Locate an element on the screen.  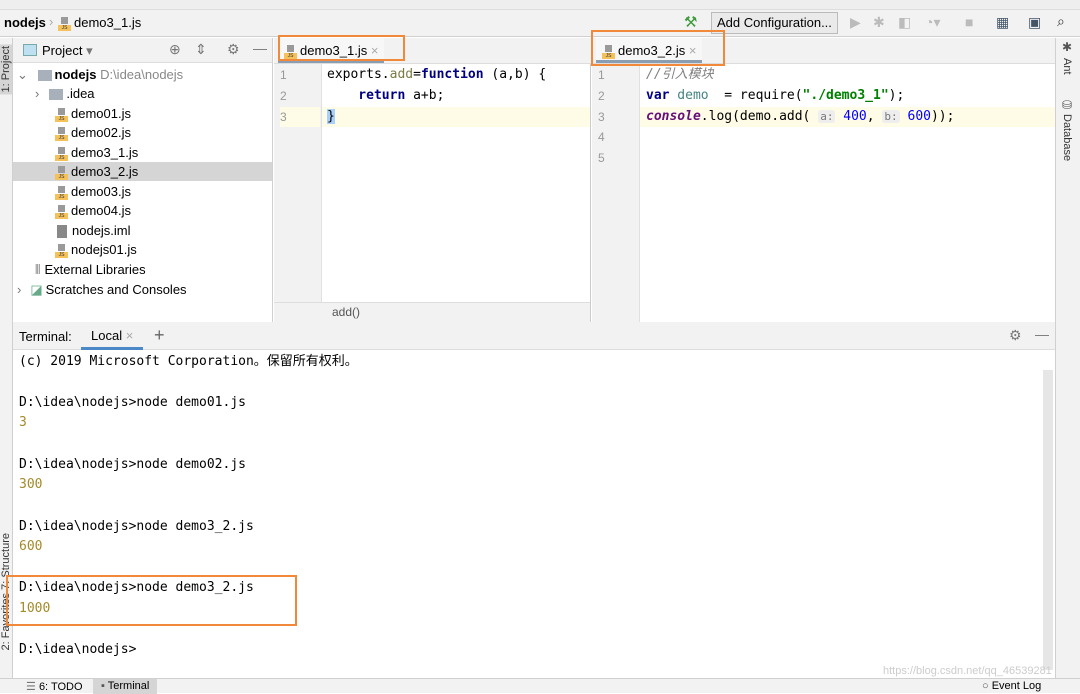
project-view-icon is located at coordinates (30, 50).